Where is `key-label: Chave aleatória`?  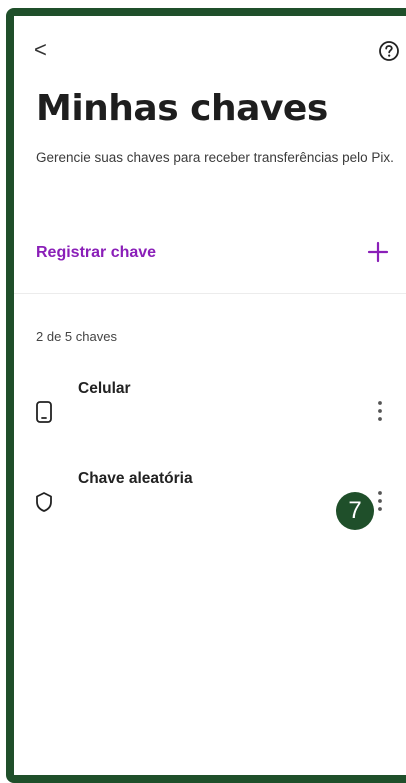 key-label: Chave aleatória is located at coordinates (135, 478).